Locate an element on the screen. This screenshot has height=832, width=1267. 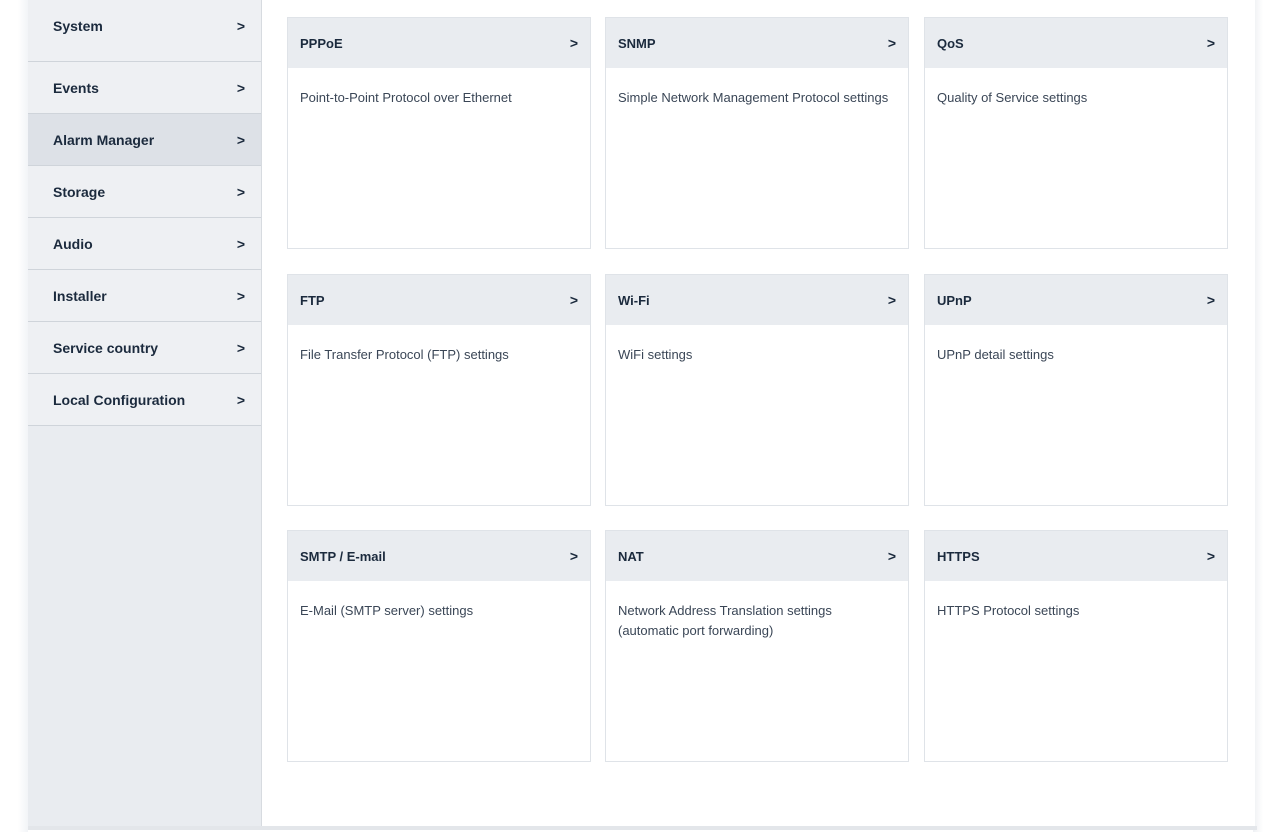
card-header: UPnP > is located at coordinates (1076, 300).